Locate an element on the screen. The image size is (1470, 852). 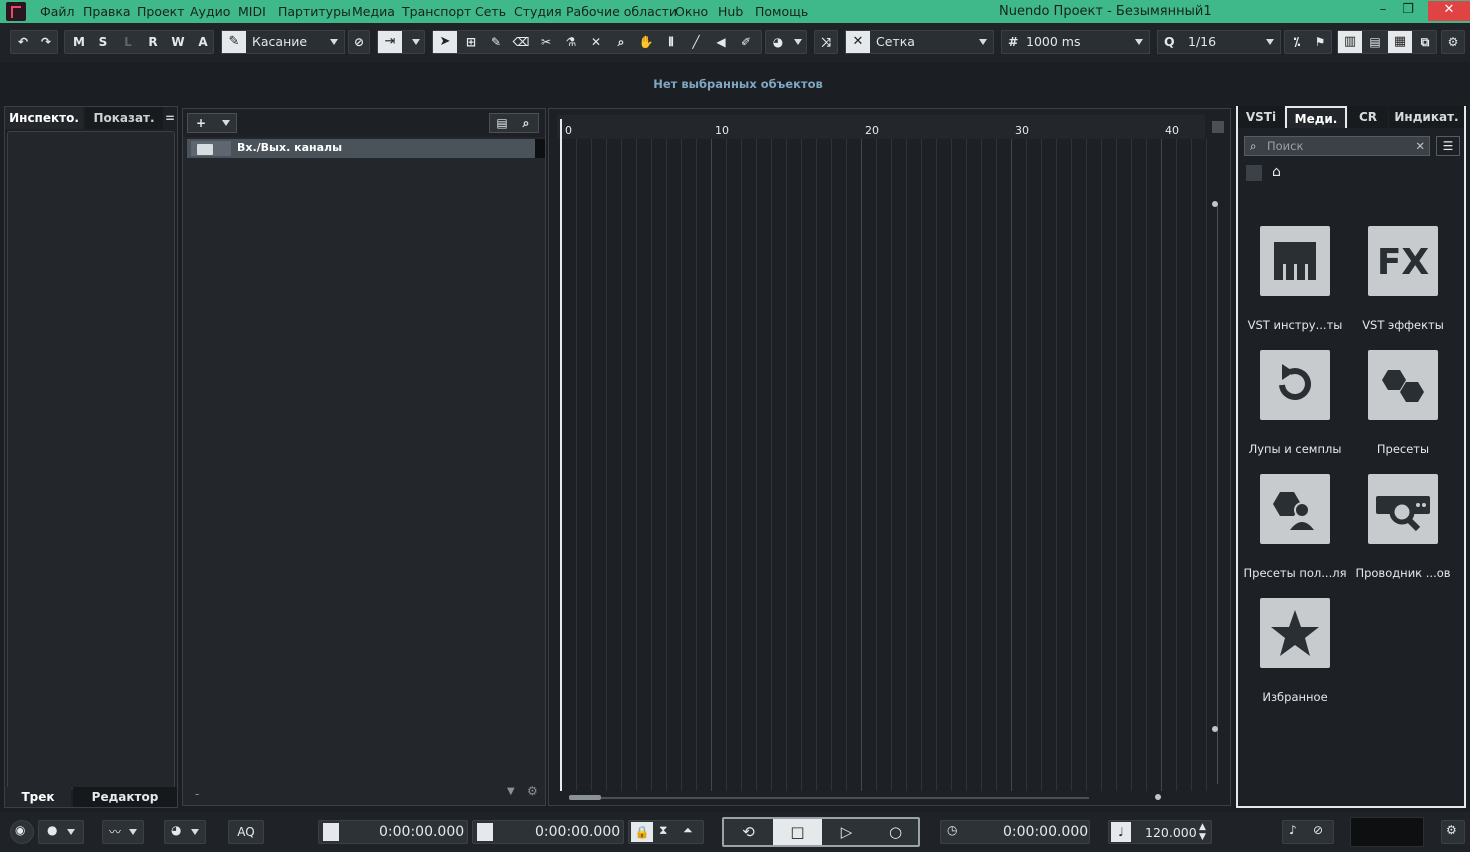
window-layout-icon: ⧉ is located at coordinates (1425, 42).